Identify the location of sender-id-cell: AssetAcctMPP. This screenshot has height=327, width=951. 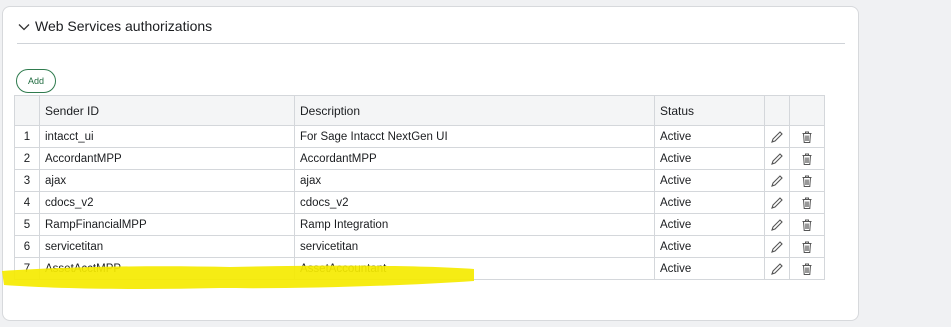
(167, 268).